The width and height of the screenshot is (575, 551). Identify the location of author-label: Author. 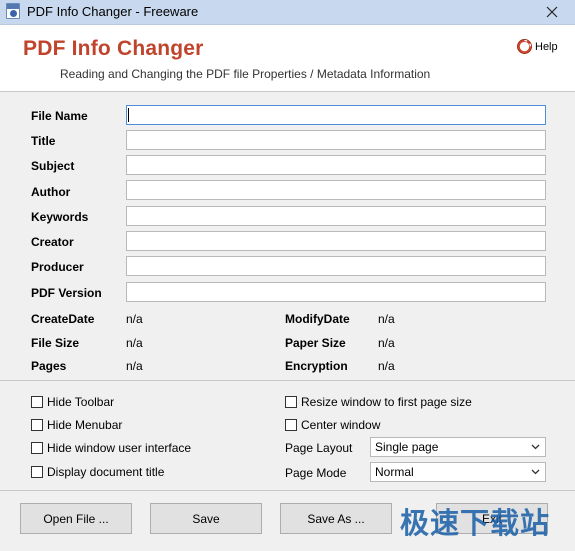
(51, 192).